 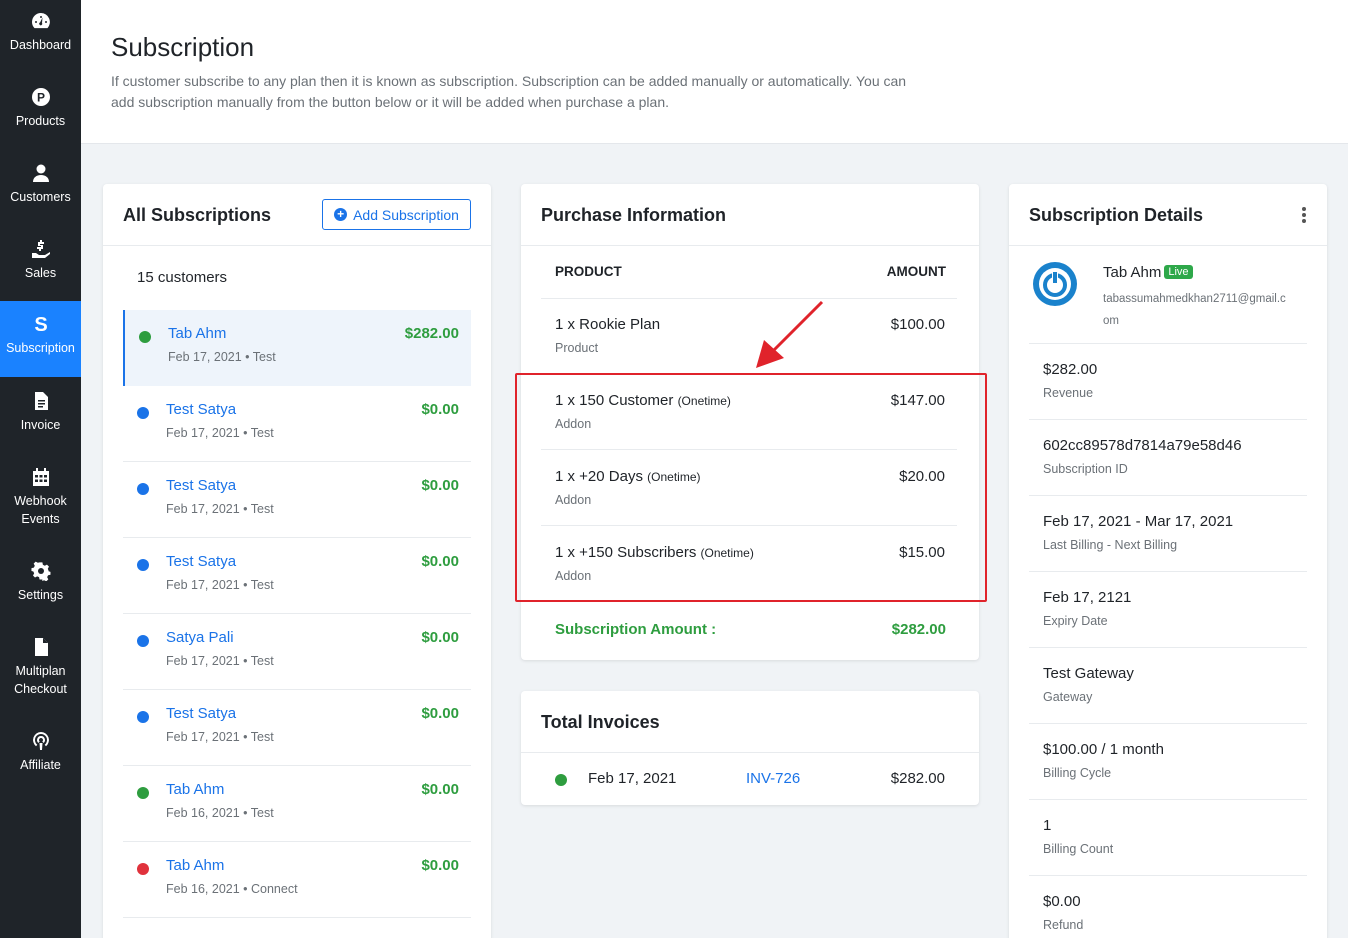 What do you see at coordinates (1168, 838) in the screenshot?
I see `detail-row: 1 Billing Count` at bounding box center [1168, 838].